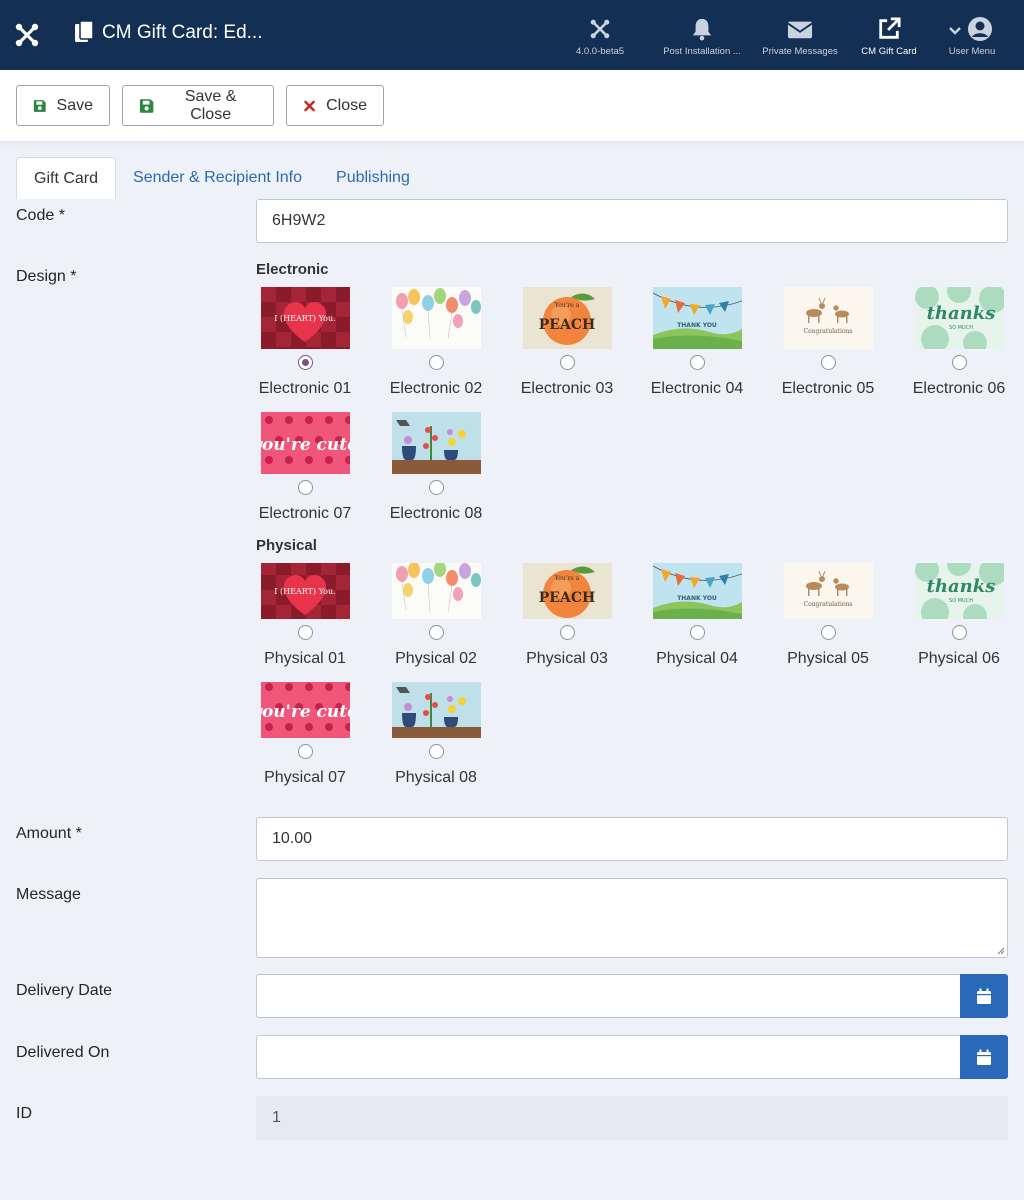  What do you see at coordinates (276, 1117) in the screenshot?
I see `id-input-value: 1` at bounding box center [276, 1117].